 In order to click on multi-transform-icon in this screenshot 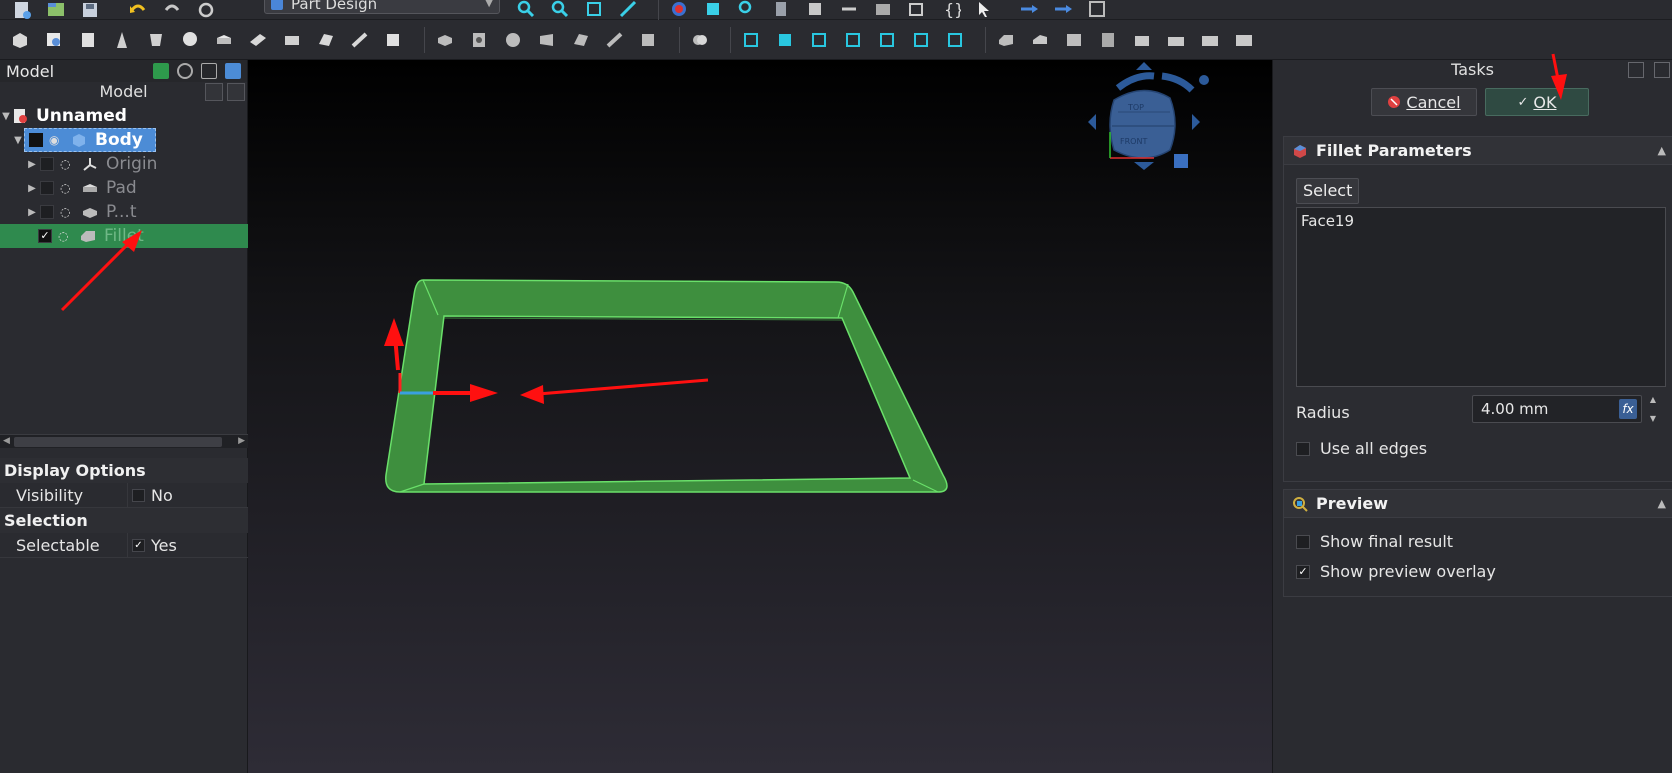, I will do `click(853, 40)`.